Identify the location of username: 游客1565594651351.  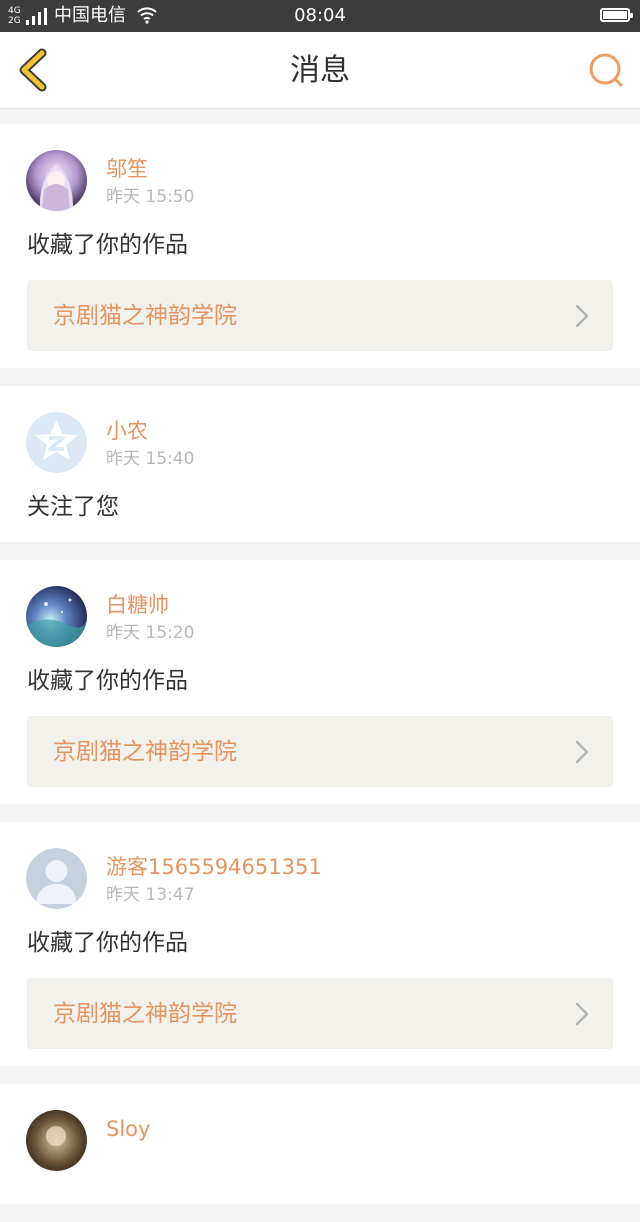
(214, 867).